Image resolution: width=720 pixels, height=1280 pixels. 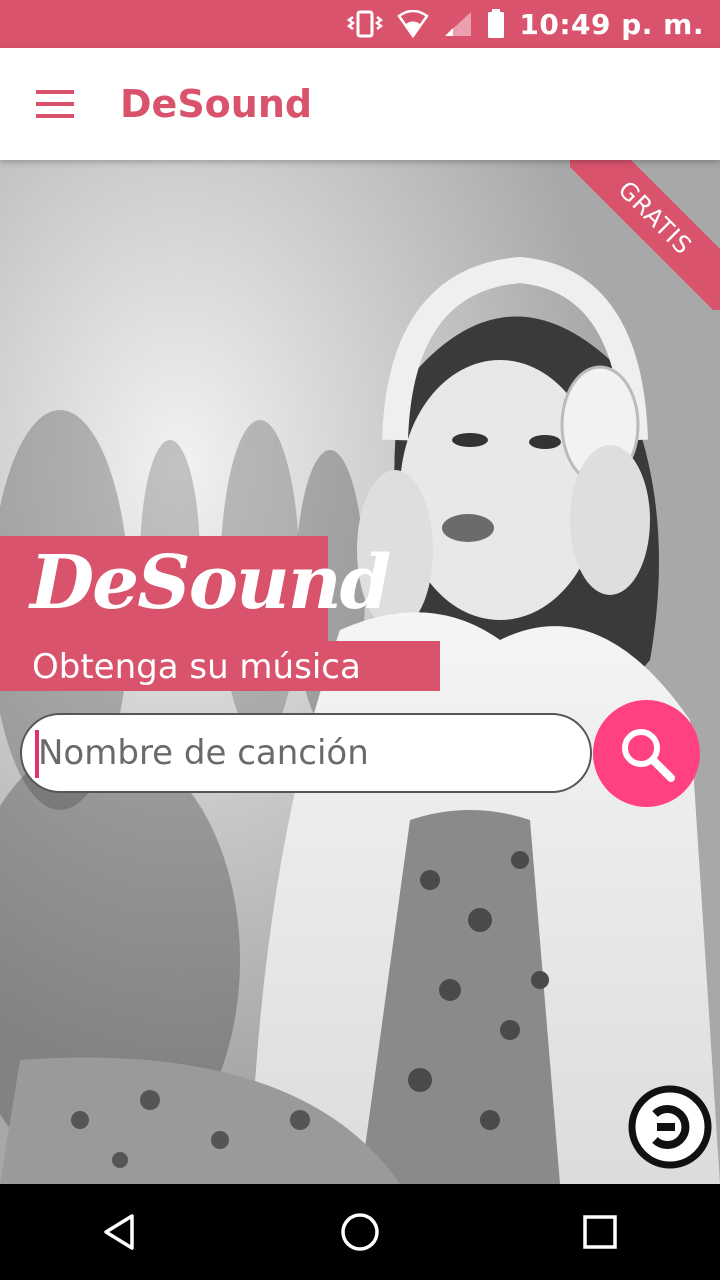 I want to click on free-ribbon: GRATIS, so click(x=645, y=235).